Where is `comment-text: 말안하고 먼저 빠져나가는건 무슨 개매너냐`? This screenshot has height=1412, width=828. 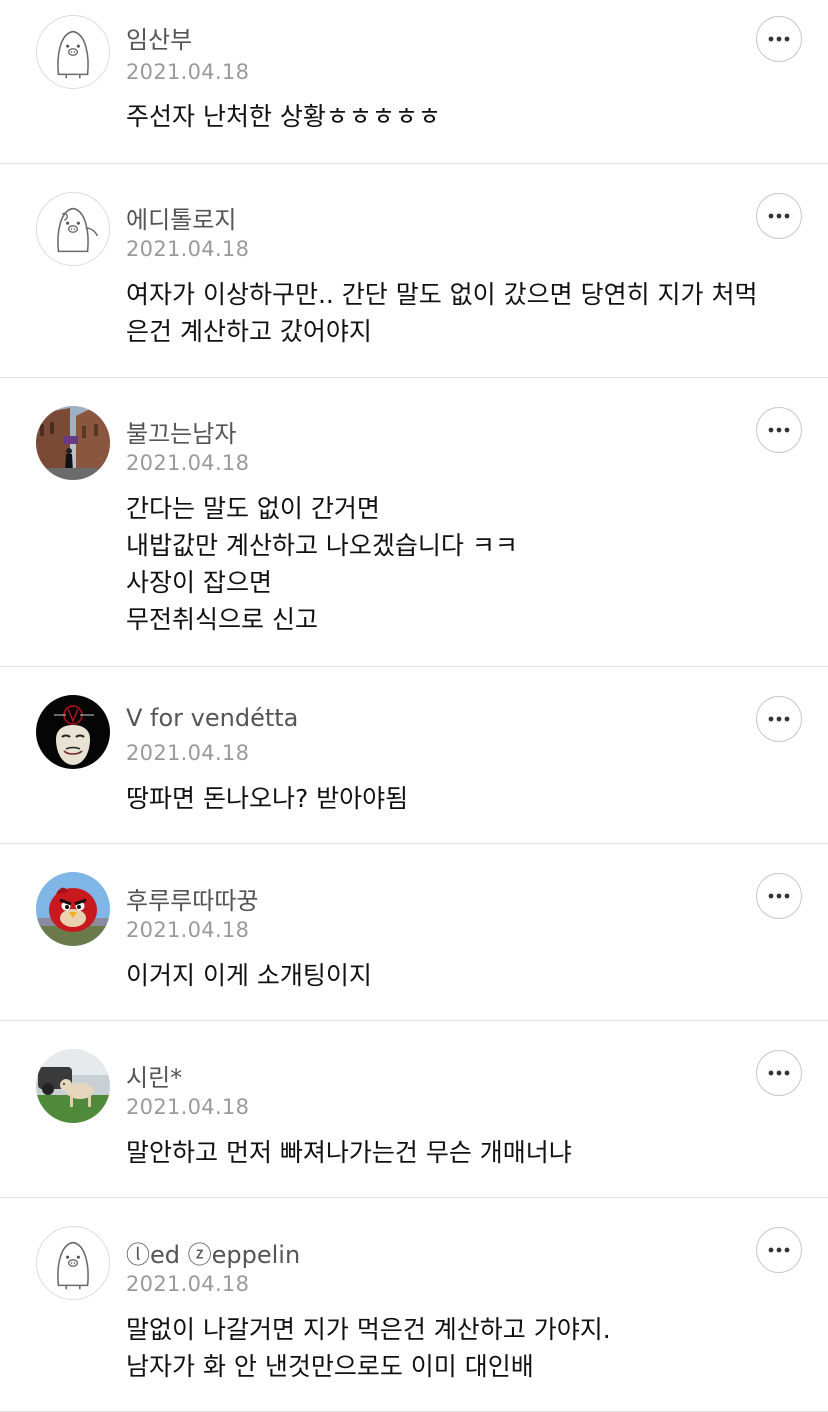 comment-text: 말안하고 먼저 빠져나가는건 무슨 개매너냐 is located at coordinates (461, 1152).